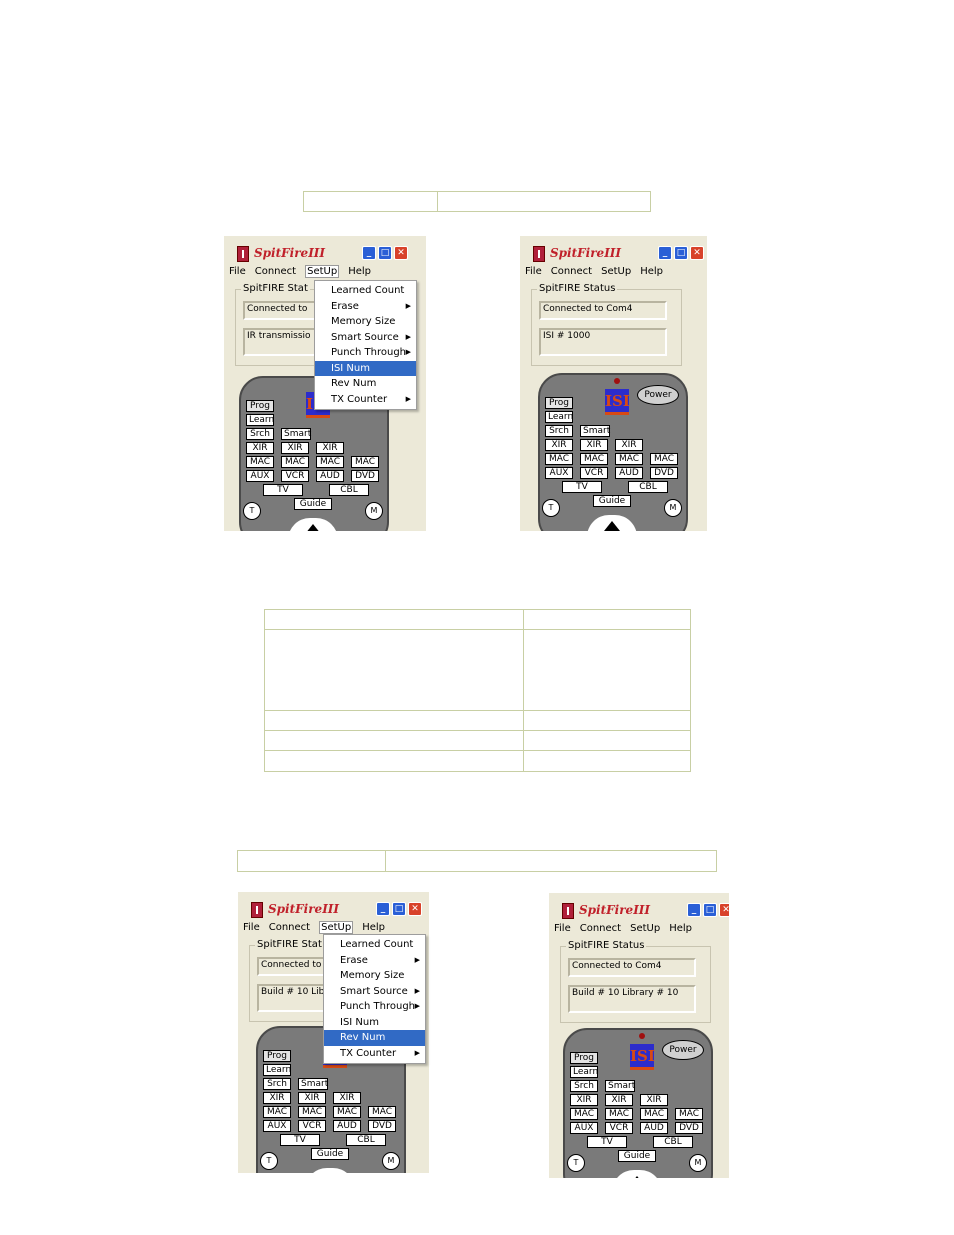 Image resolution: width=954 pixels, height=1235 pixels. I want to click on menu-item-isi-num: ISI Num, so click(374, 1023).